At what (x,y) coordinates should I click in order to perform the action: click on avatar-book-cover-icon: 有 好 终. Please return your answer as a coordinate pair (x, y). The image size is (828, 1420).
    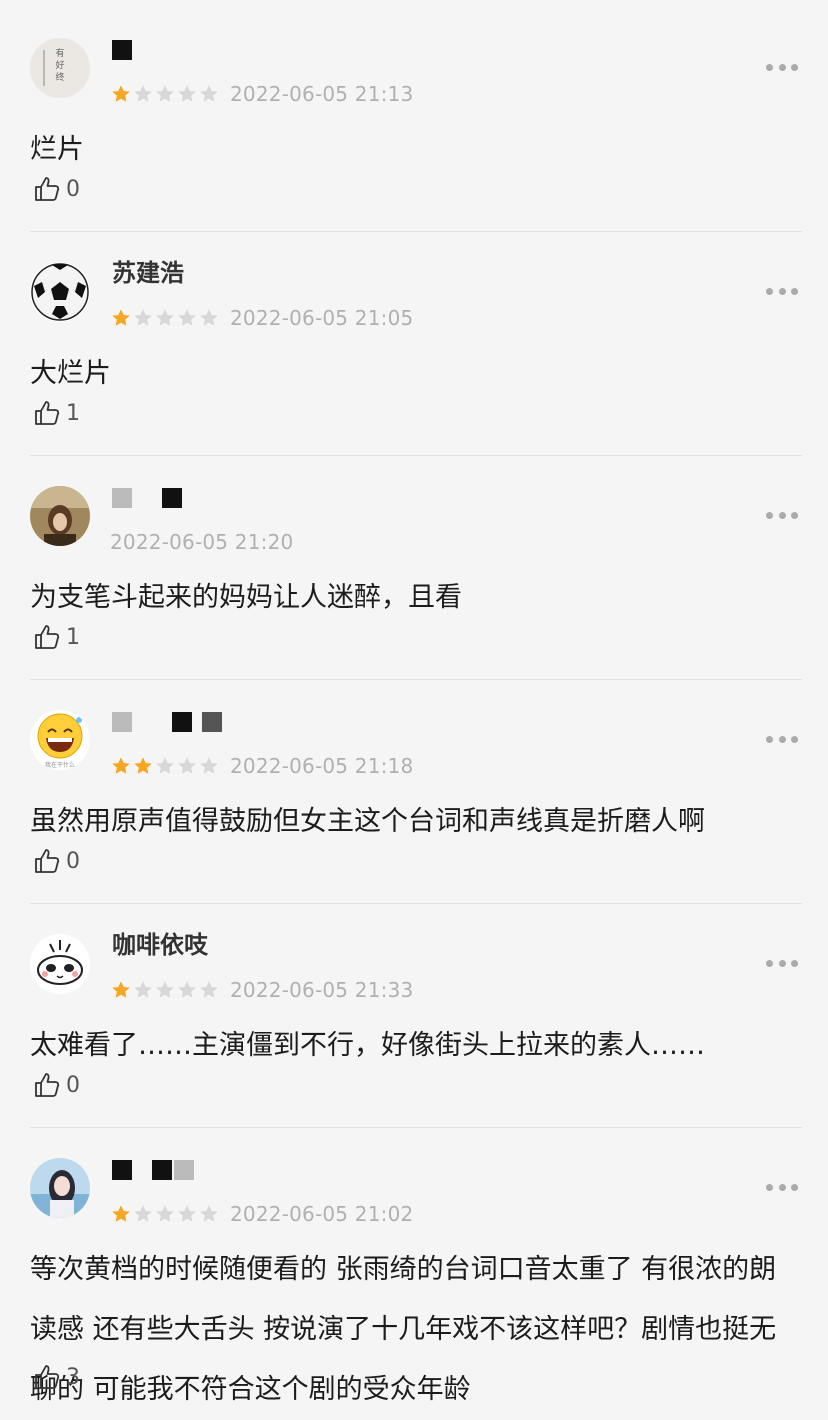
    Looking at the image, I should click on (60, 68).